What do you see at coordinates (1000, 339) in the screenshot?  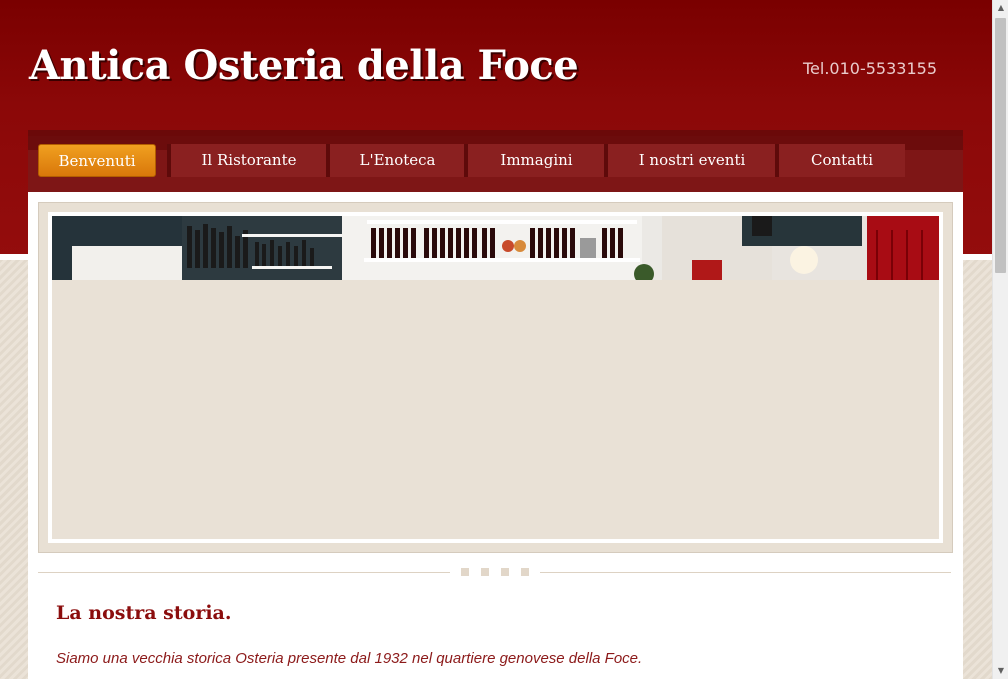 I see `vertical-scrollbar: ▲ ▼` at bounding box center [1000, 339].